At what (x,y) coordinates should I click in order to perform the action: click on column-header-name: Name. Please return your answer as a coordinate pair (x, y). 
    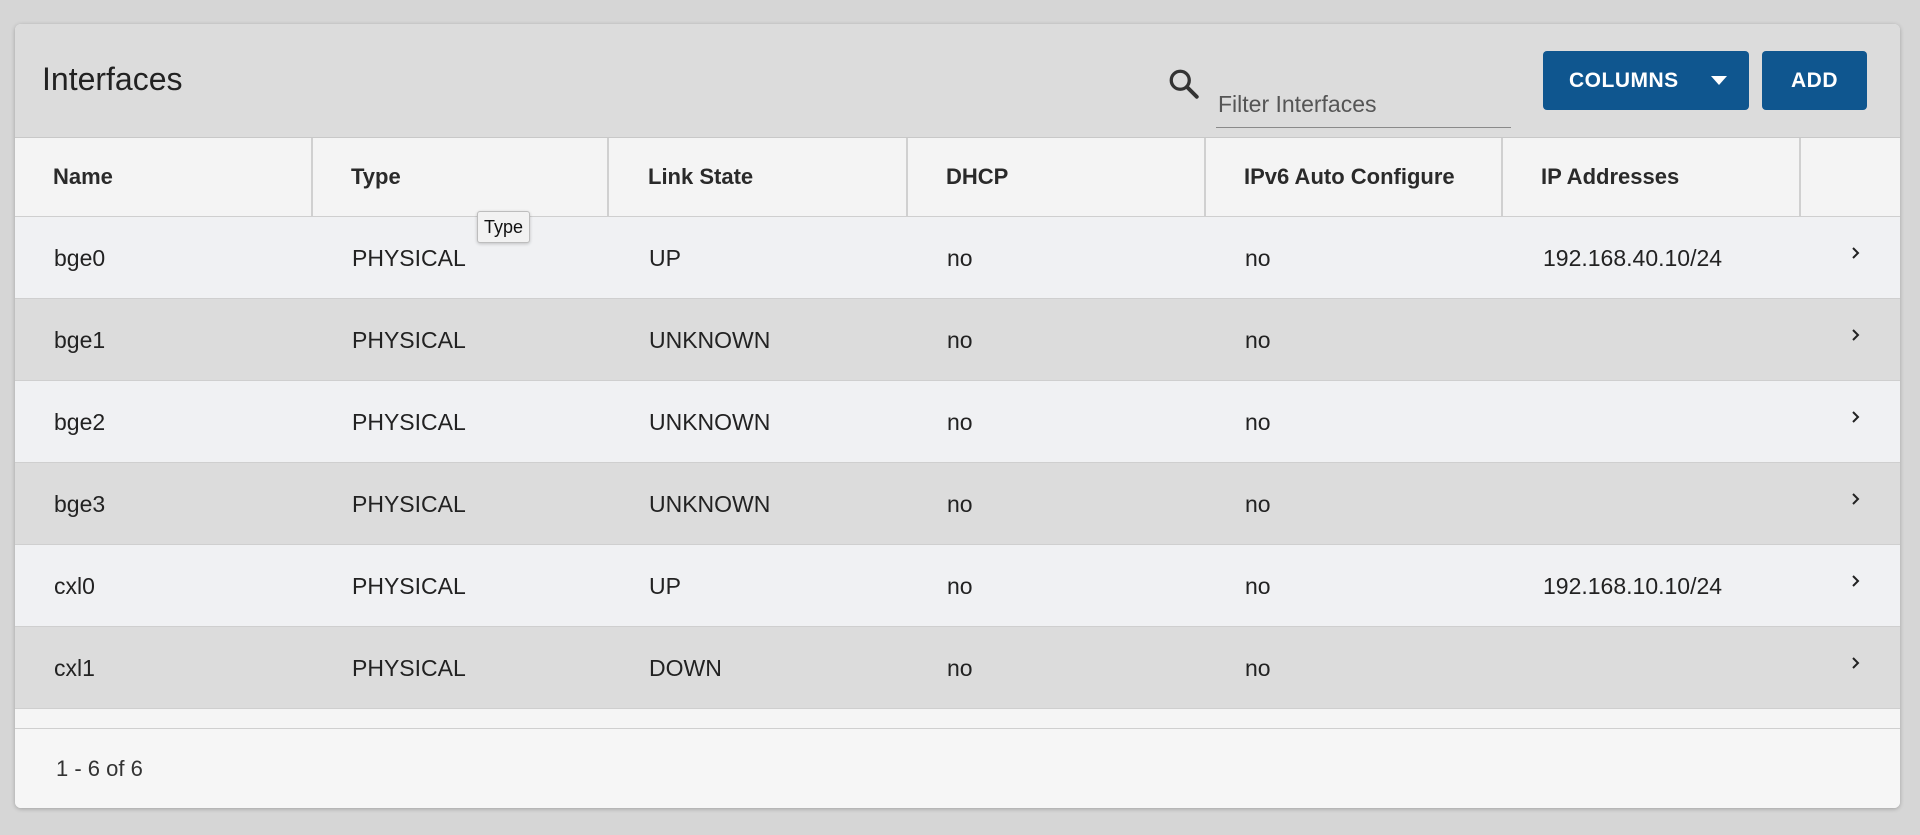
    Looking at the image, I should click on (83, 177).